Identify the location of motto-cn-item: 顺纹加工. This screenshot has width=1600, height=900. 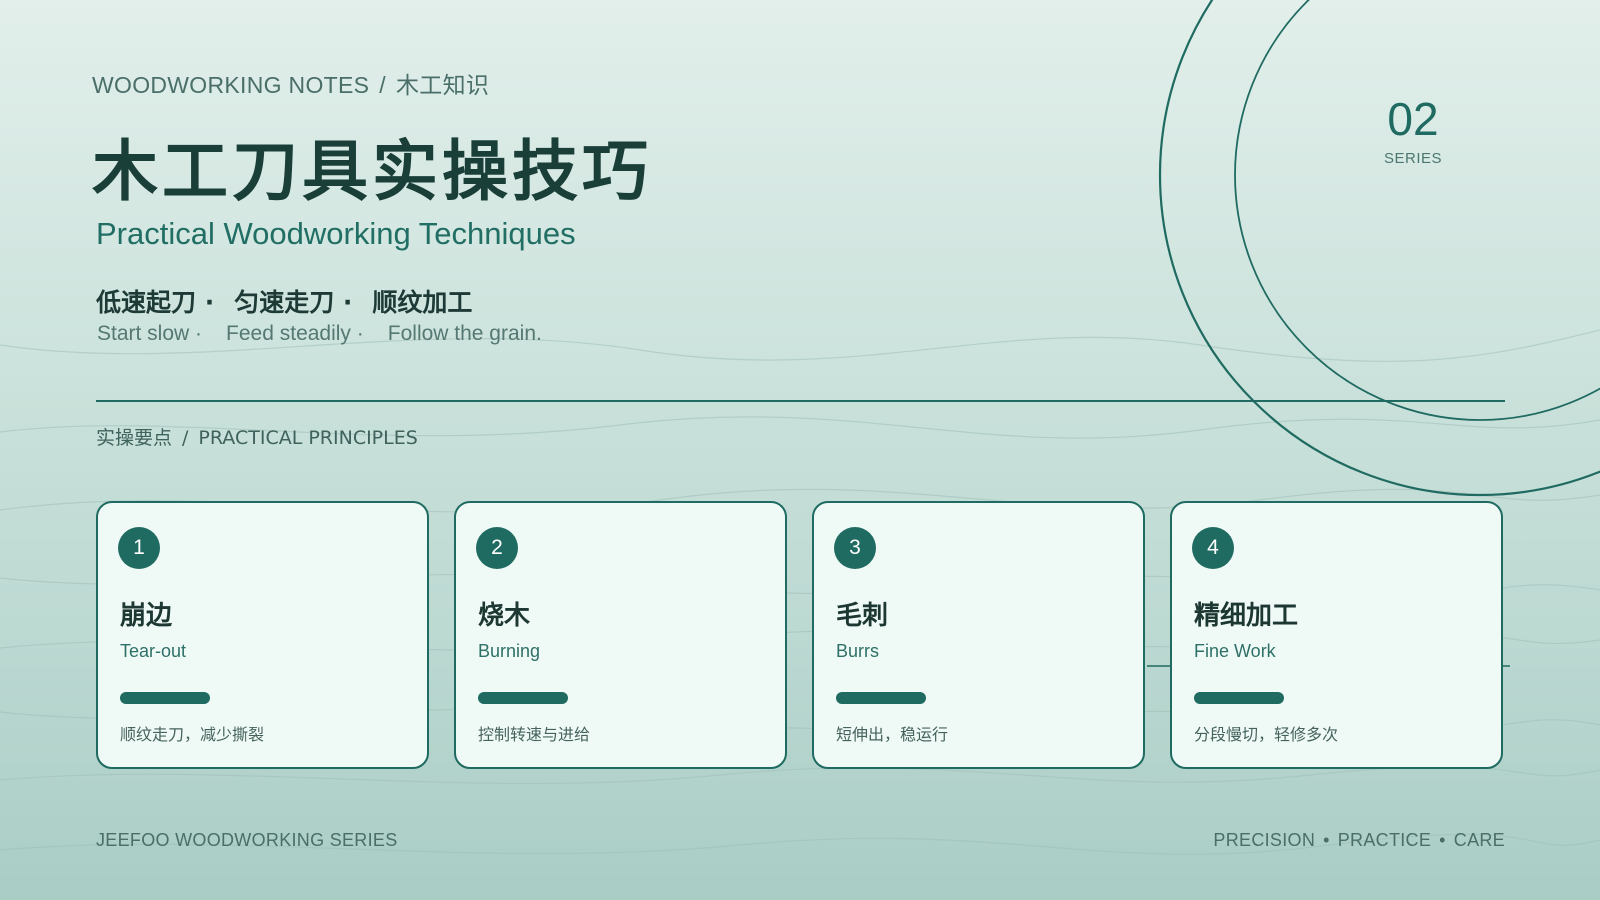
(422, 302).